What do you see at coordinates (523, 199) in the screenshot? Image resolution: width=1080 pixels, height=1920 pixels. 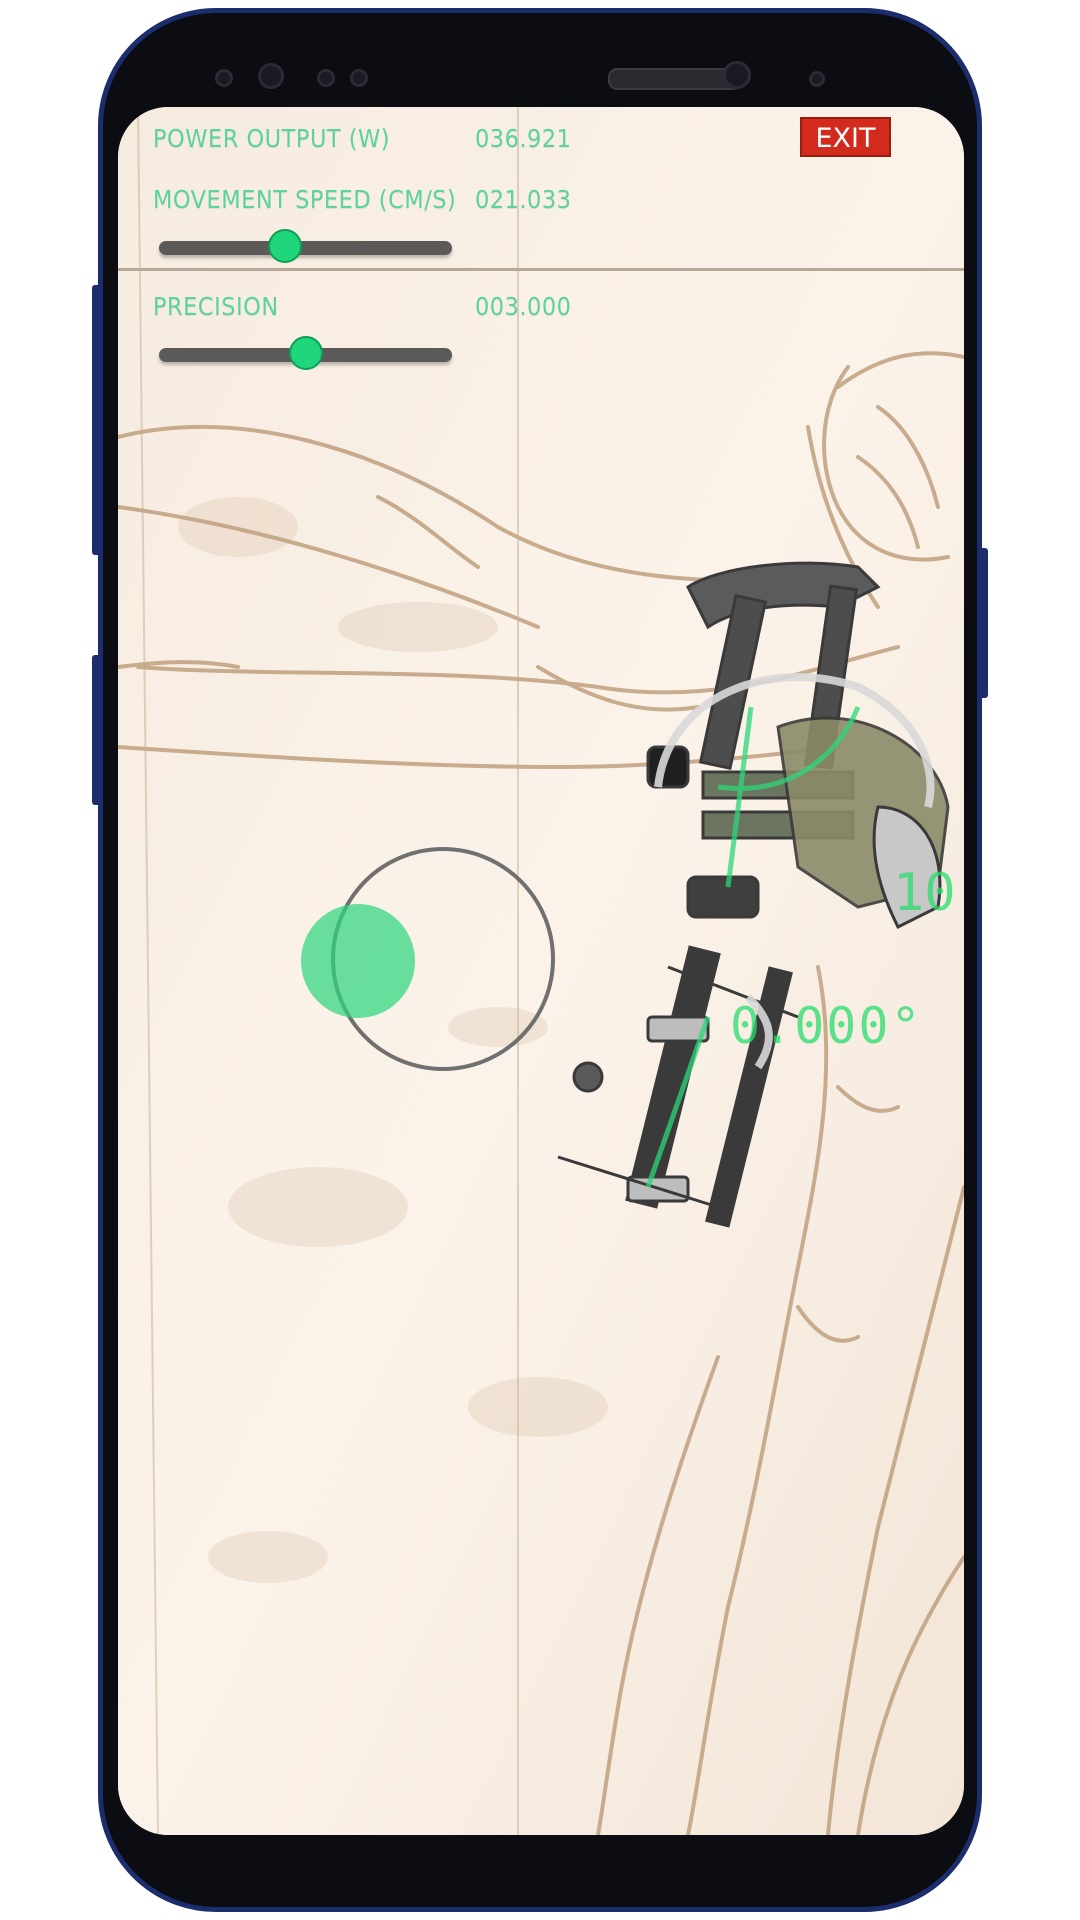 I see `movement-speed-value: 021.033` at bounding box center [523, 199].